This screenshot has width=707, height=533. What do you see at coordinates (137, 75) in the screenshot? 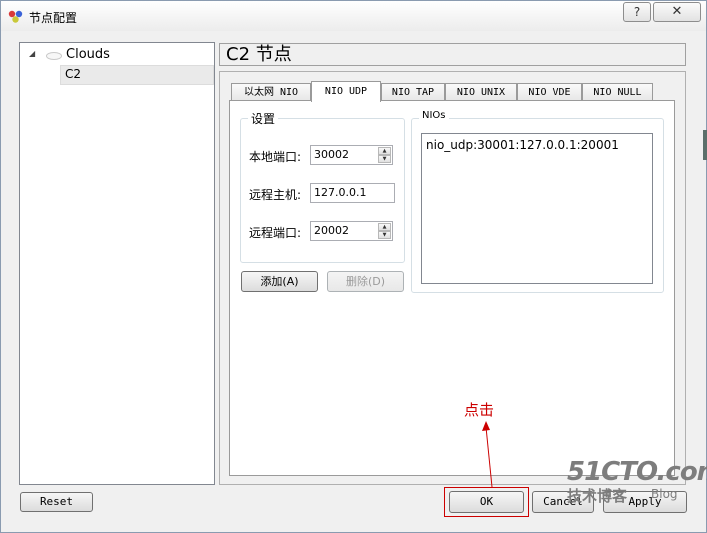
I see `tree-item-c2: C2` at bounding box center [137, 75].